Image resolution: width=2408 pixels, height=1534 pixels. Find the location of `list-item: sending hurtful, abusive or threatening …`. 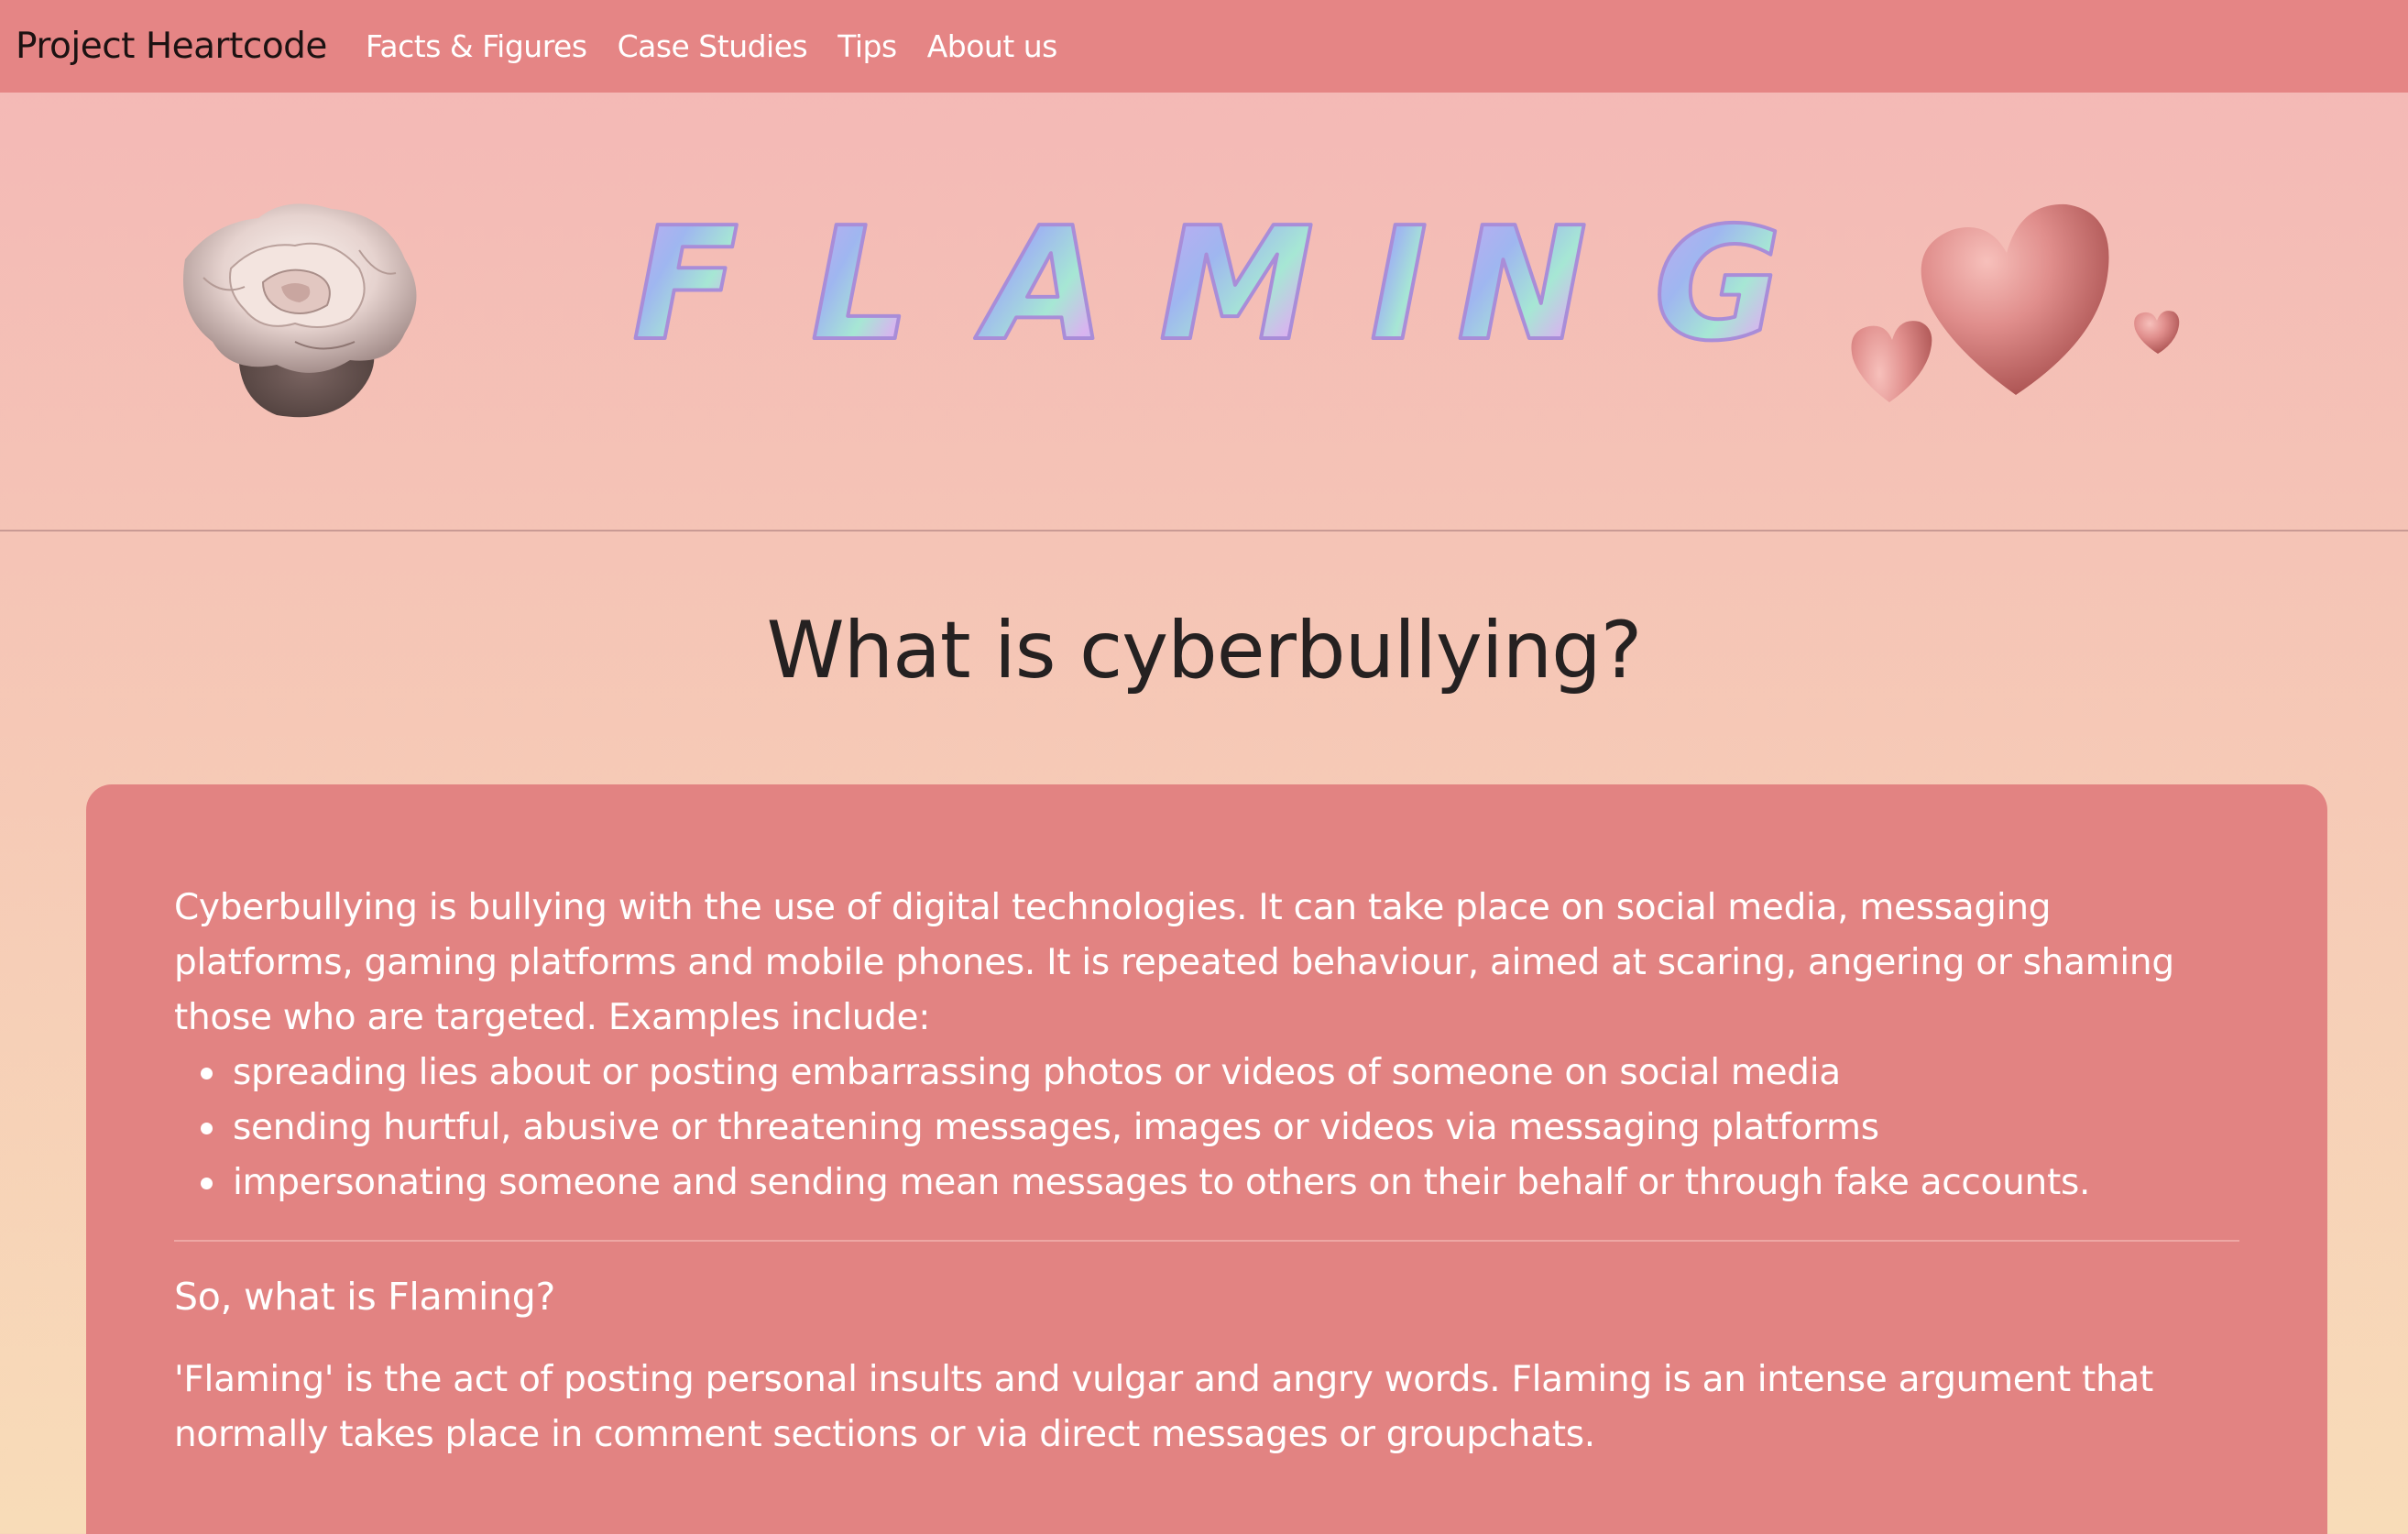

list-item: sending hurtful, abusive or threatening … is located at coordinates (1220, 1128).